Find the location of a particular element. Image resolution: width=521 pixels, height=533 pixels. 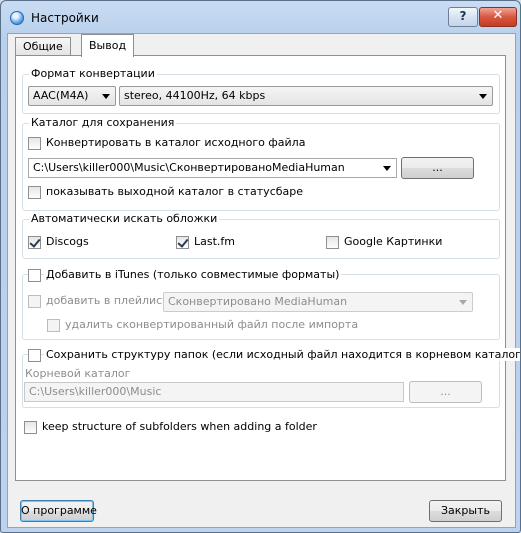

keep-structure-checkbox is located at coordinates (34, 355).